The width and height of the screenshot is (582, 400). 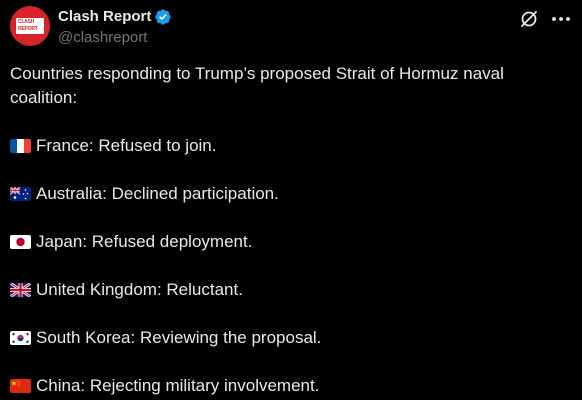 What do you see at coordinates (178, 385) in the screenshot?
I see `list-item-text: China: Rejecting military involvement.` at bounding box center [178, 385].